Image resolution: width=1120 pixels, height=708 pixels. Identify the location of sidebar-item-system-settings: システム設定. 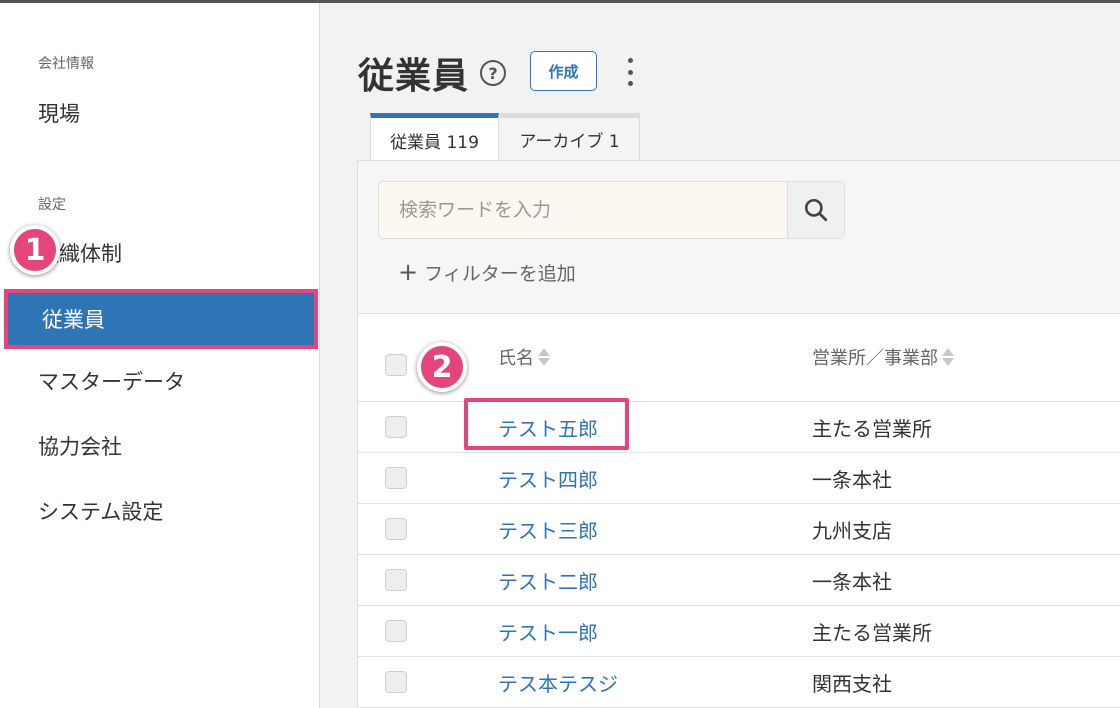
(160, 511).